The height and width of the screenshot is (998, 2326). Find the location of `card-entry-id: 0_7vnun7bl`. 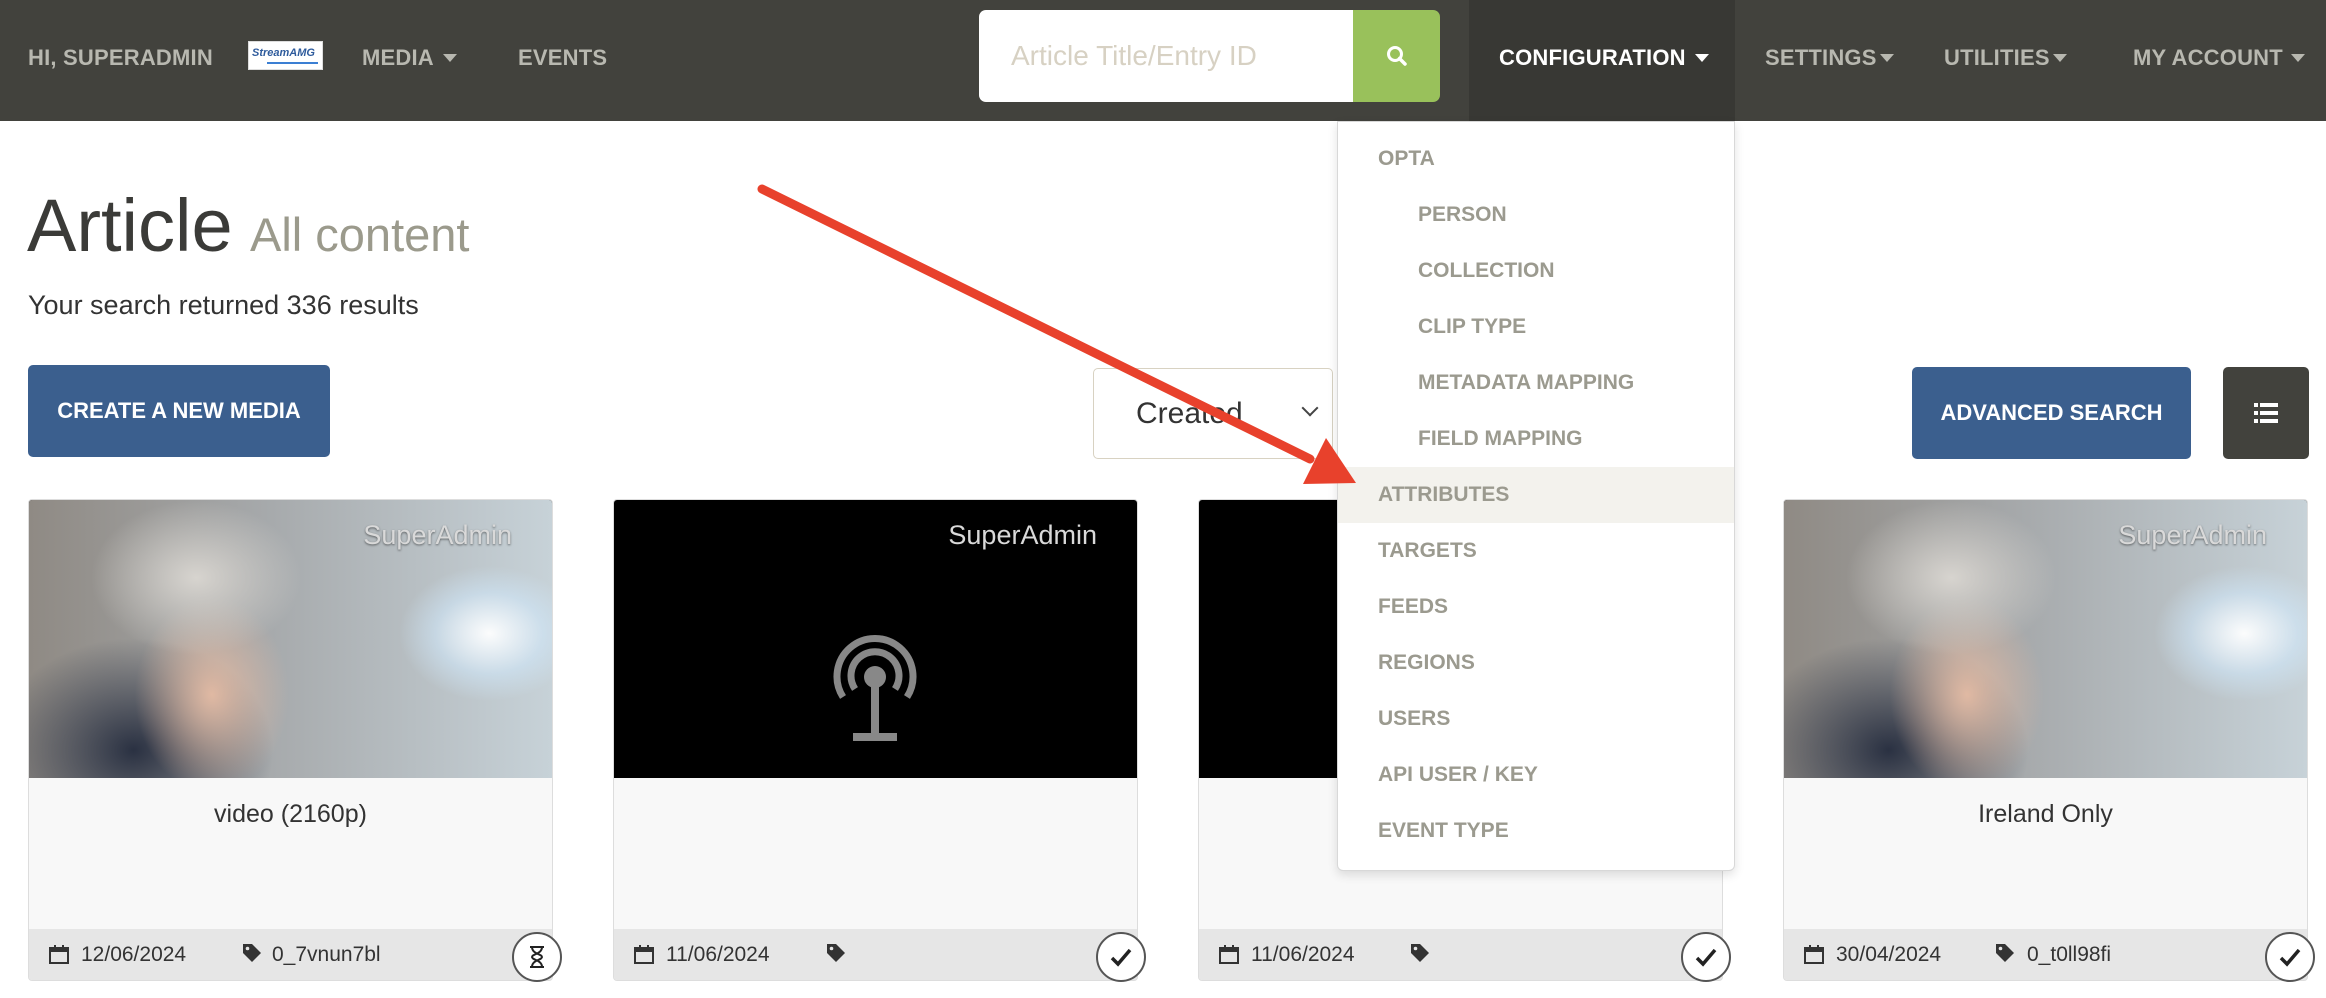

card-entry-id: 0_7vnun7bl is located at coordinates (326, 954).